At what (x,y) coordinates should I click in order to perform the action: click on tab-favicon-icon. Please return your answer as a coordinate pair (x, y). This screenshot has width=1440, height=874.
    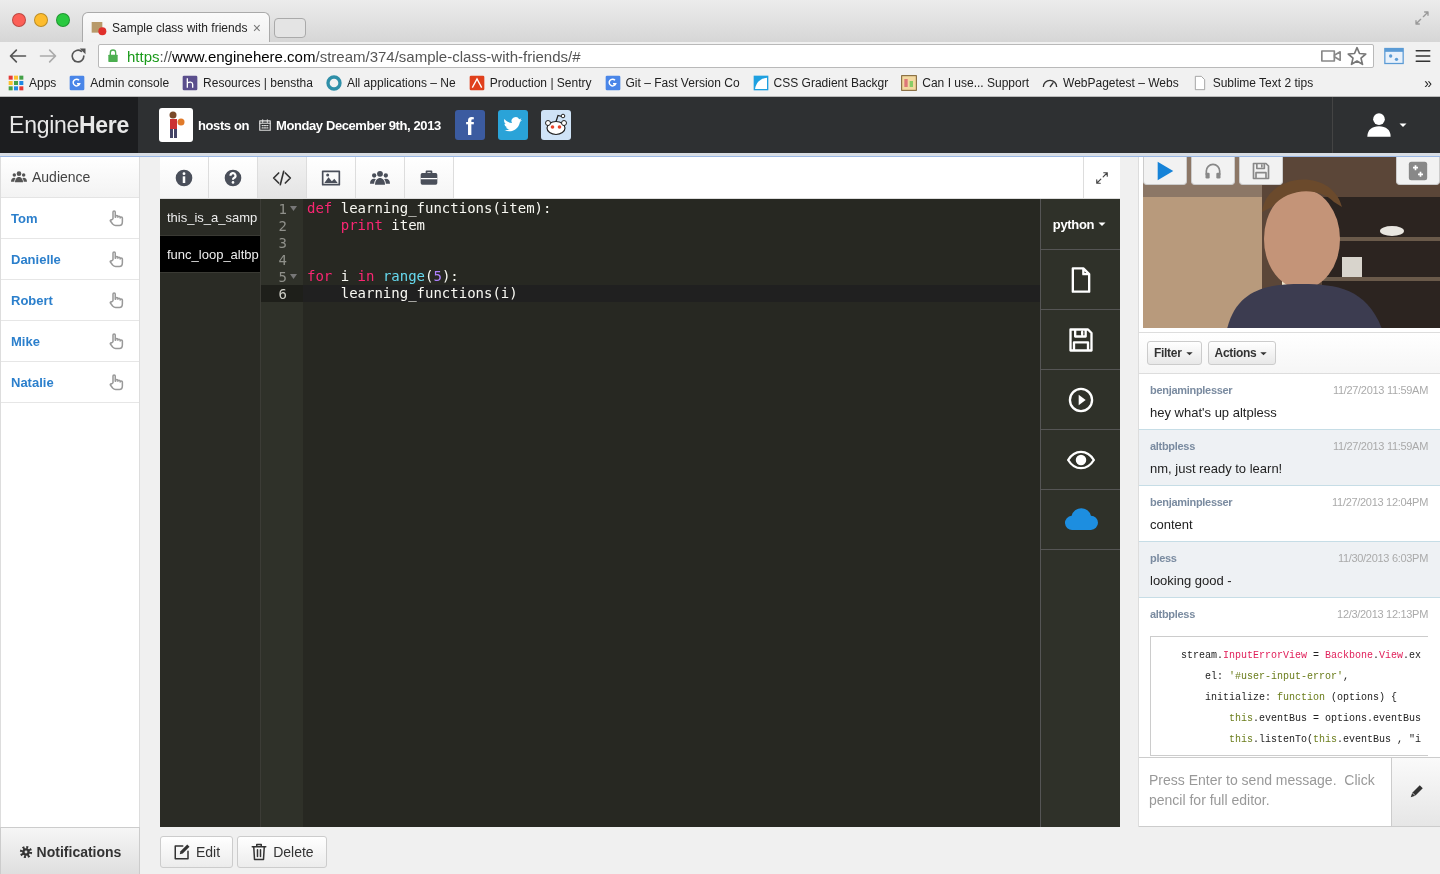
    Looking at the image, I should click on (99, 27).